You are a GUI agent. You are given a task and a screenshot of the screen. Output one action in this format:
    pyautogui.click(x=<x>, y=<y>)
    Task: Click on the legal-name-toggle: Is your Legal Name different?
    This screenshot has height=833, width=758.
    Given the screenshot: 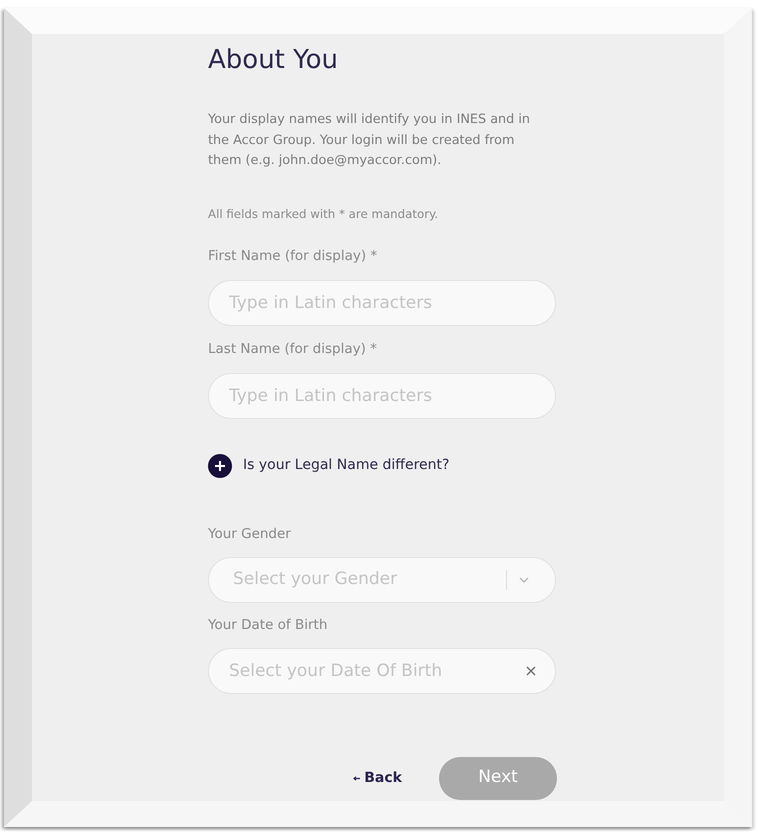 What is the action you would take?
    pyautogui.click(x=329, y=466)
    